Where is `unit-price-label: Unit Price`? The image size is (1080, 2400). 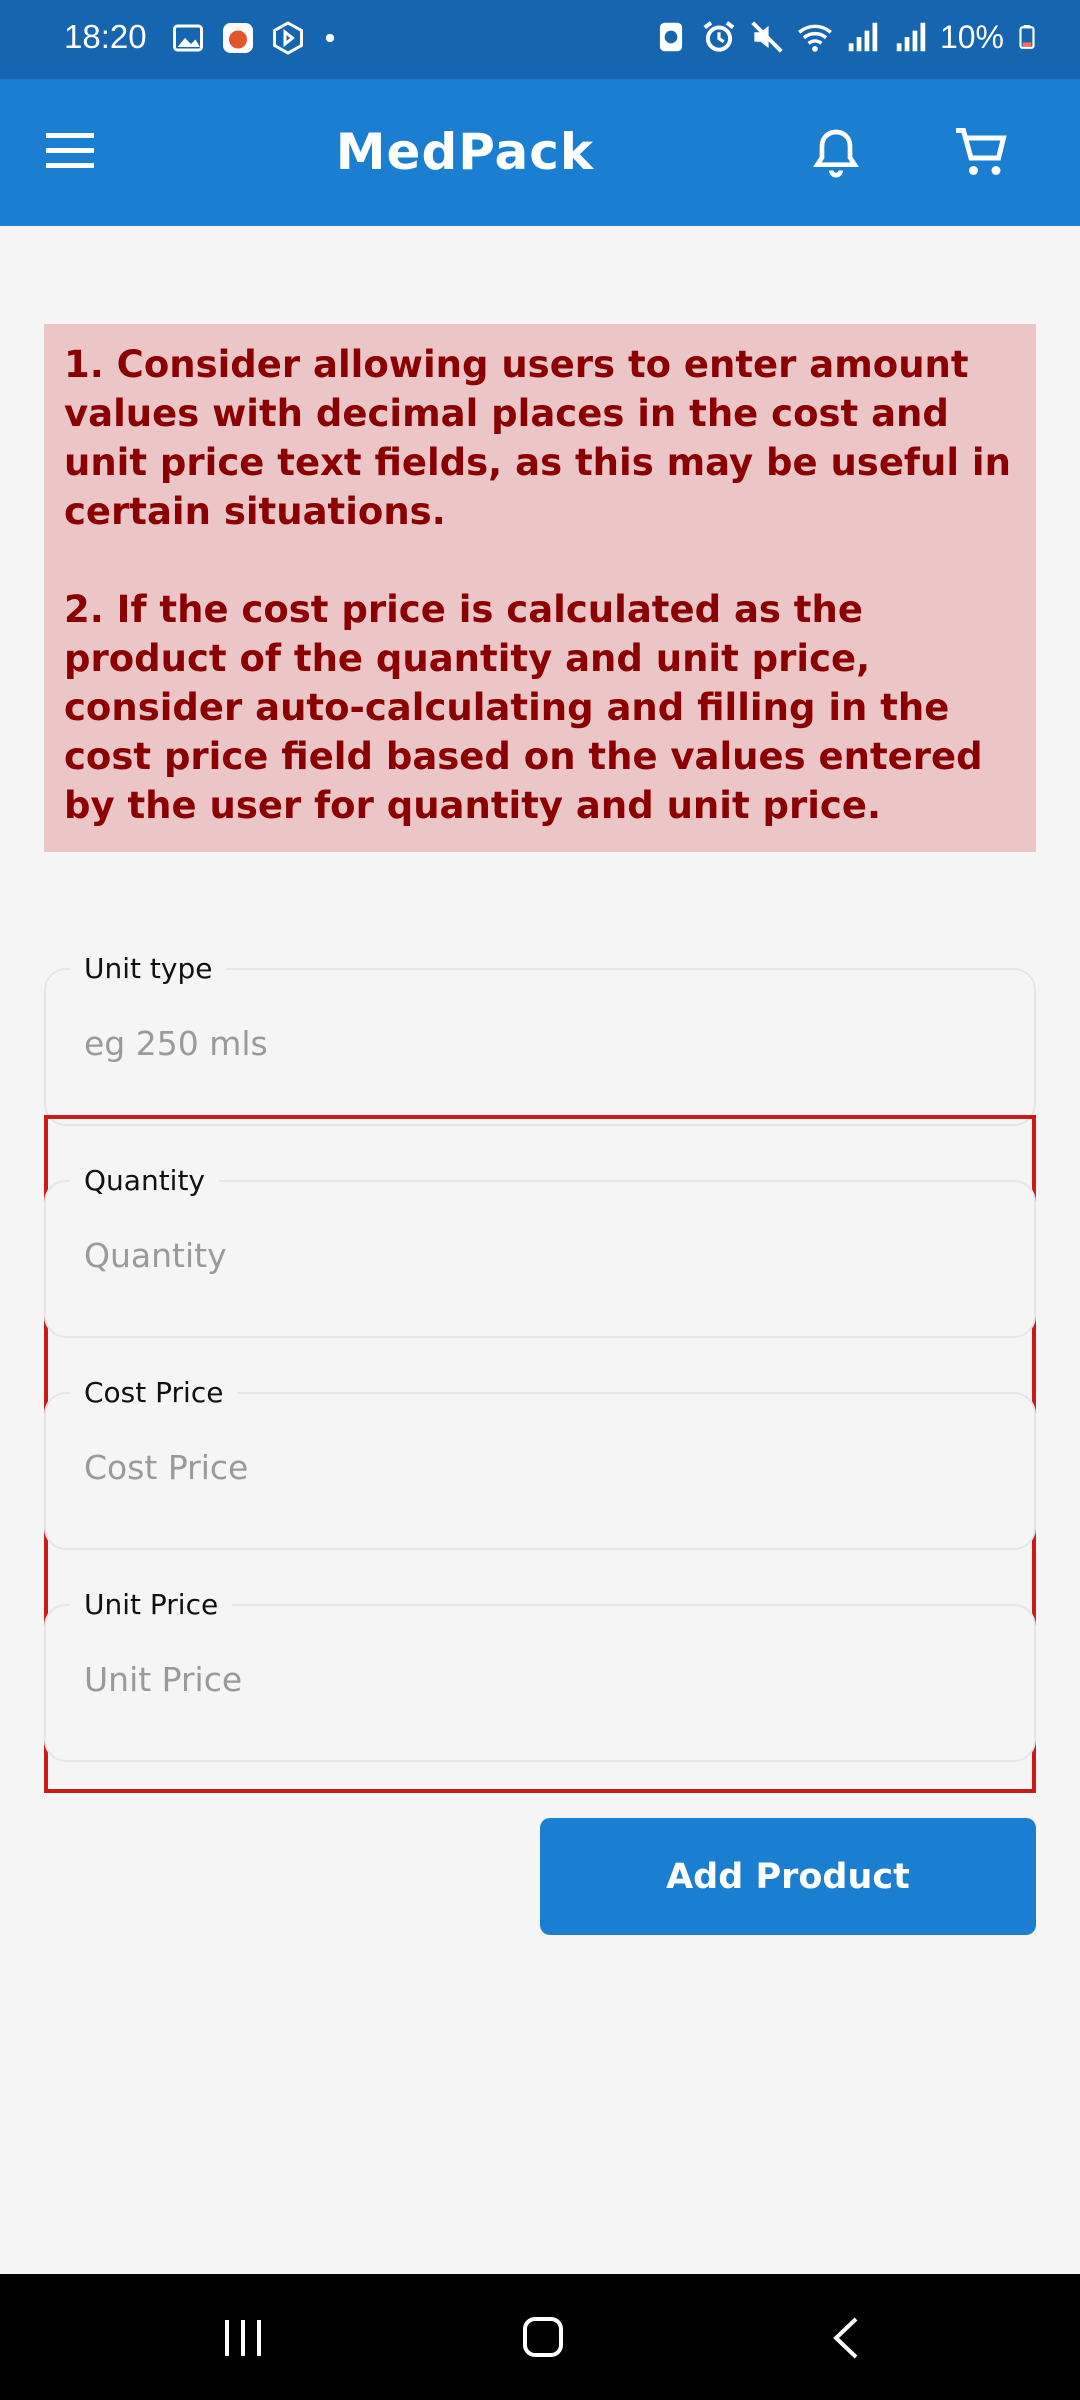
unit-price-label: Unit Price is located at coordinates (151, 1604).